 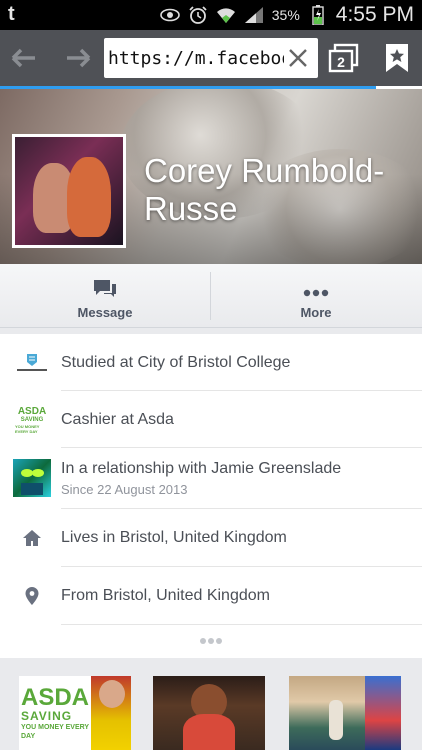 I want to click on message-label: Message, so click(x=105, y=312).